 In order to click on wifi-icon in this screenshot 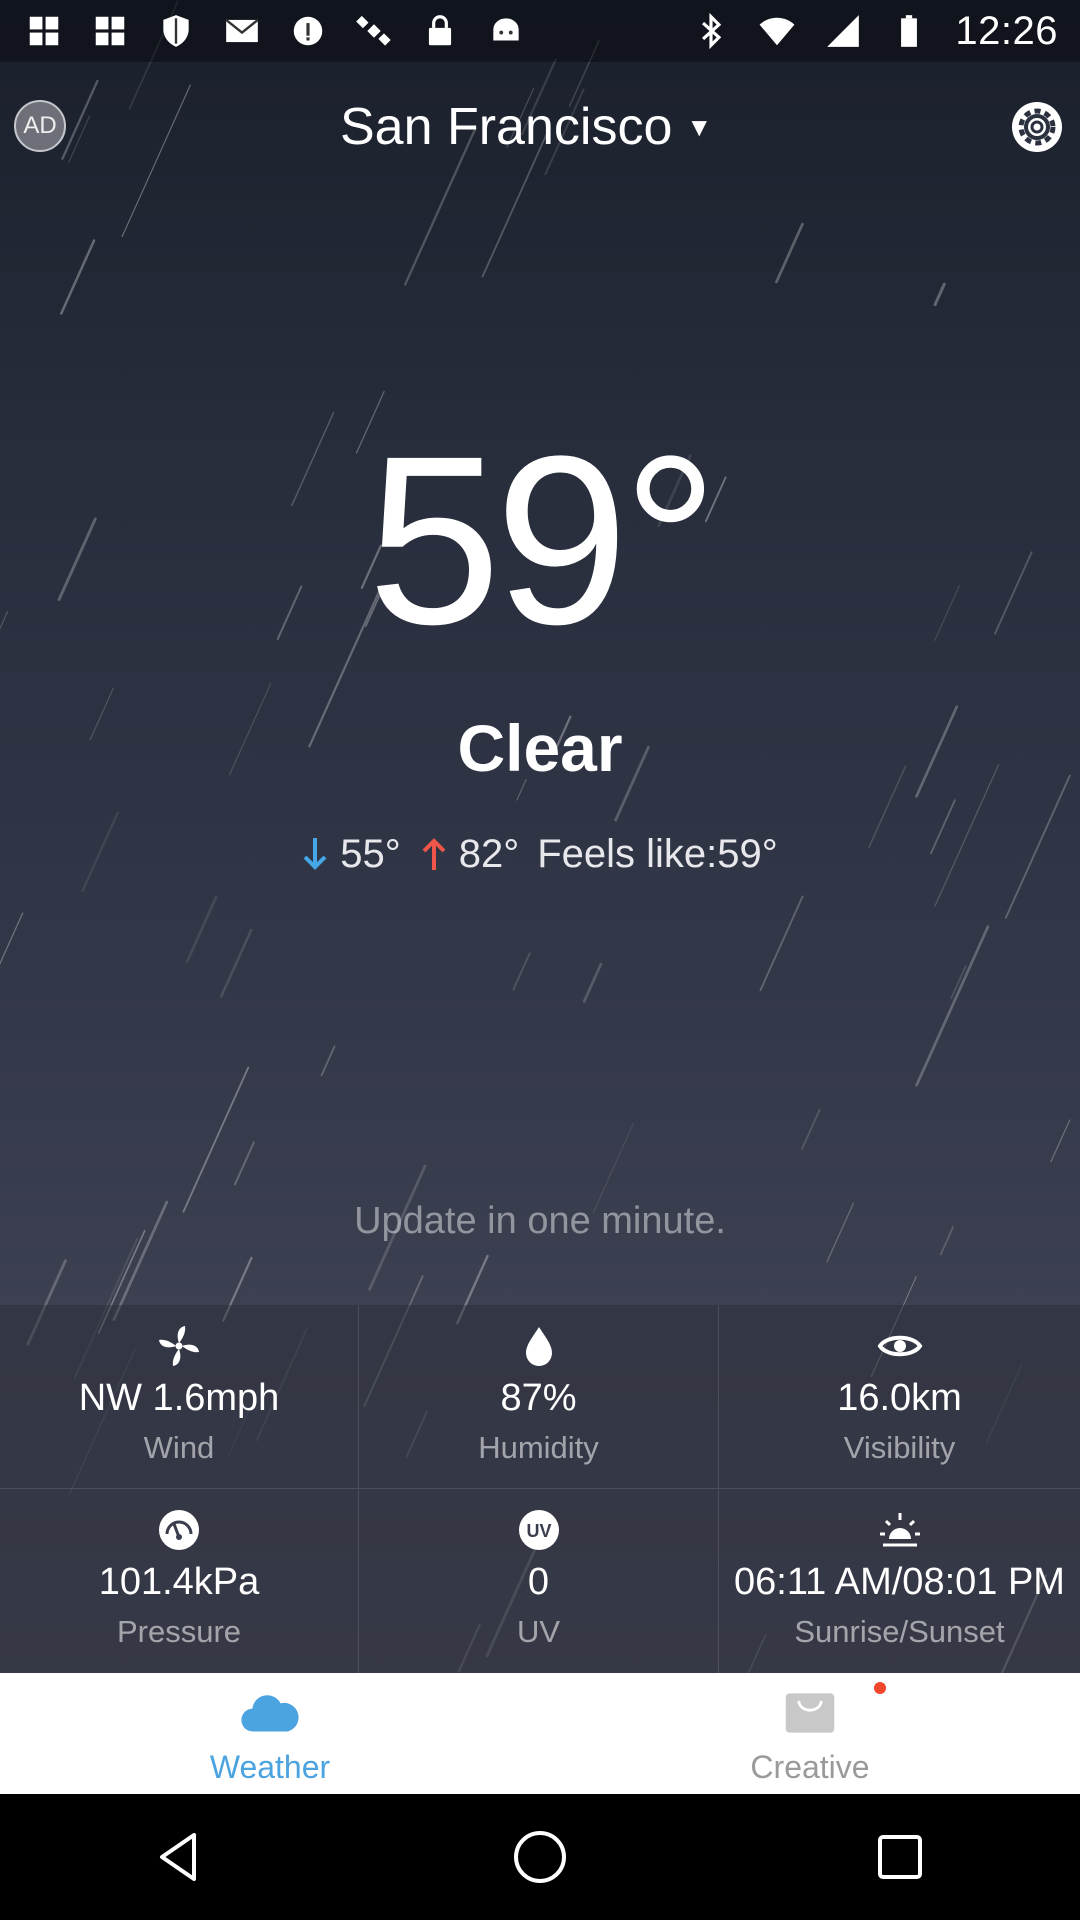, I will do `click(777, 31)`.